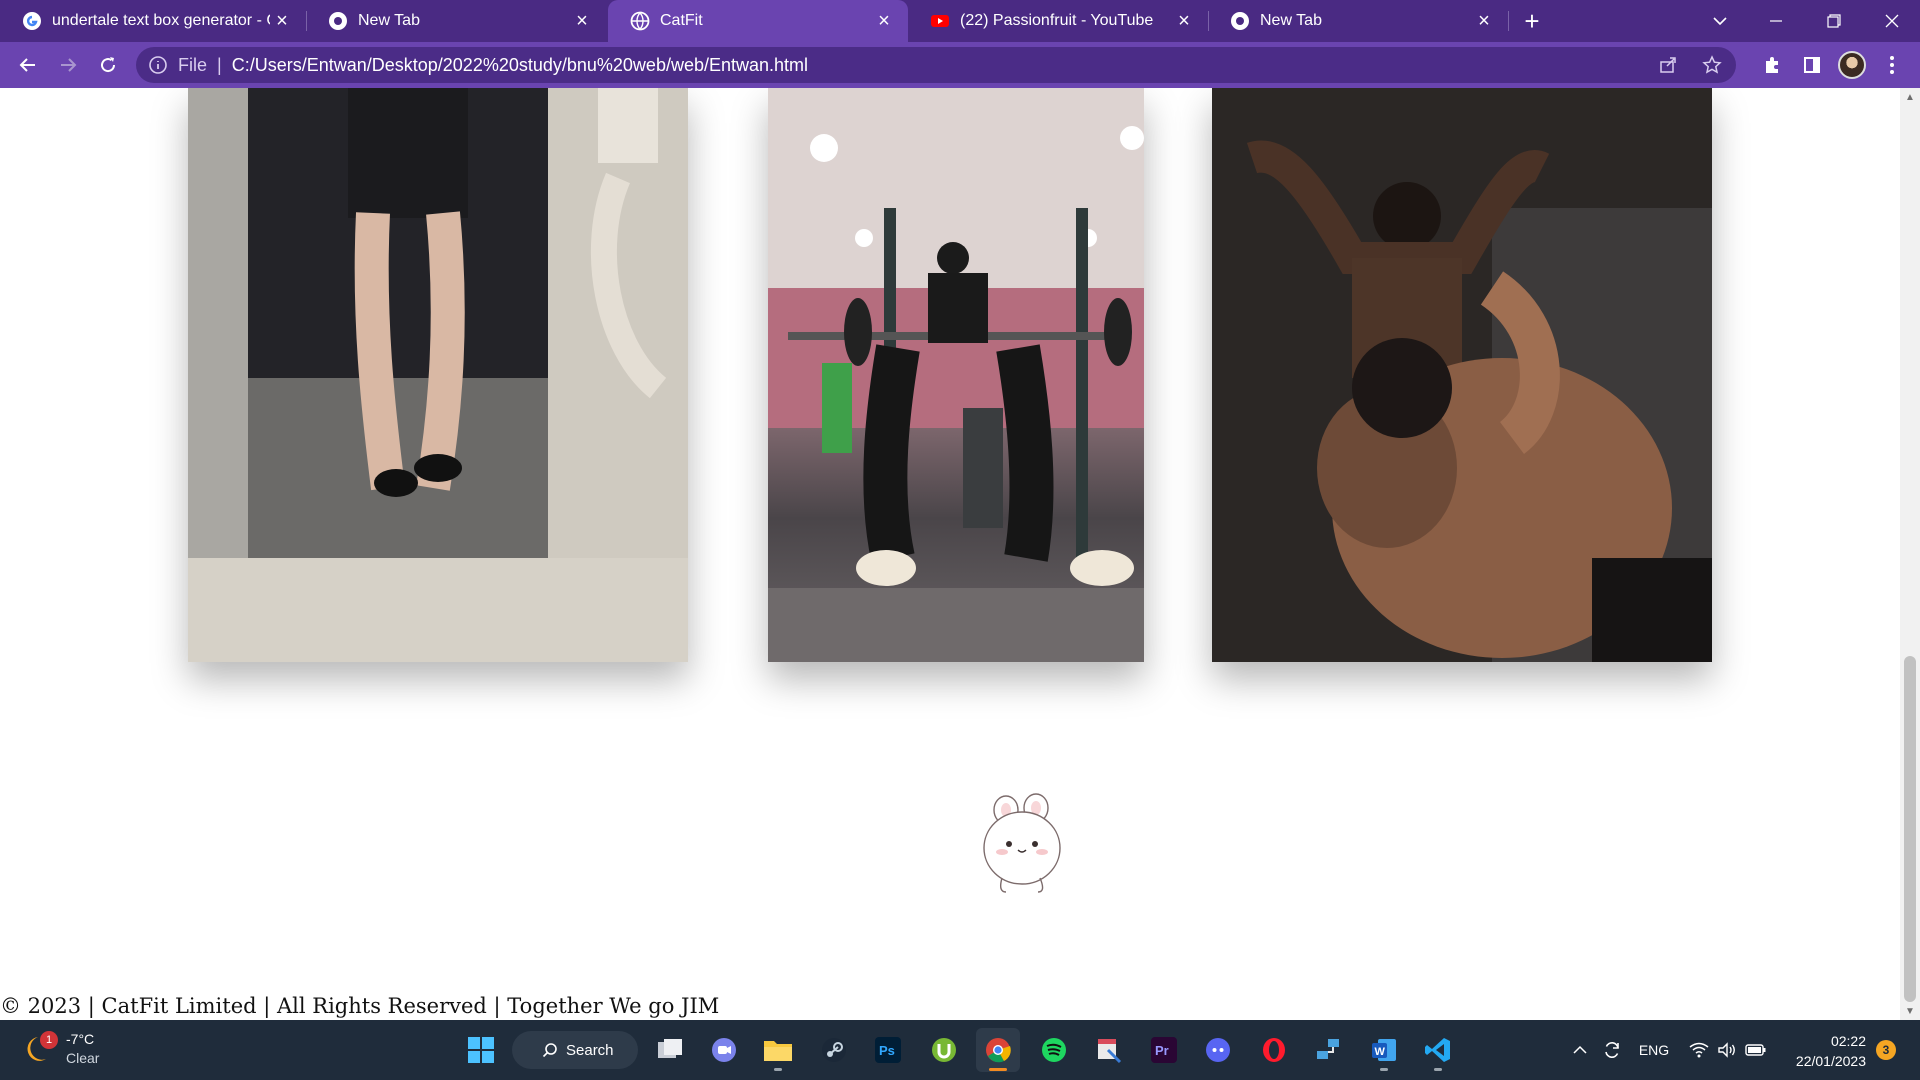 The height and width of the screenshot is (1080, 1920). What do you see at coordinates (1218, 1050) in the screenshot?
I see `discord-icon` at bounding box center [1218, 1050].